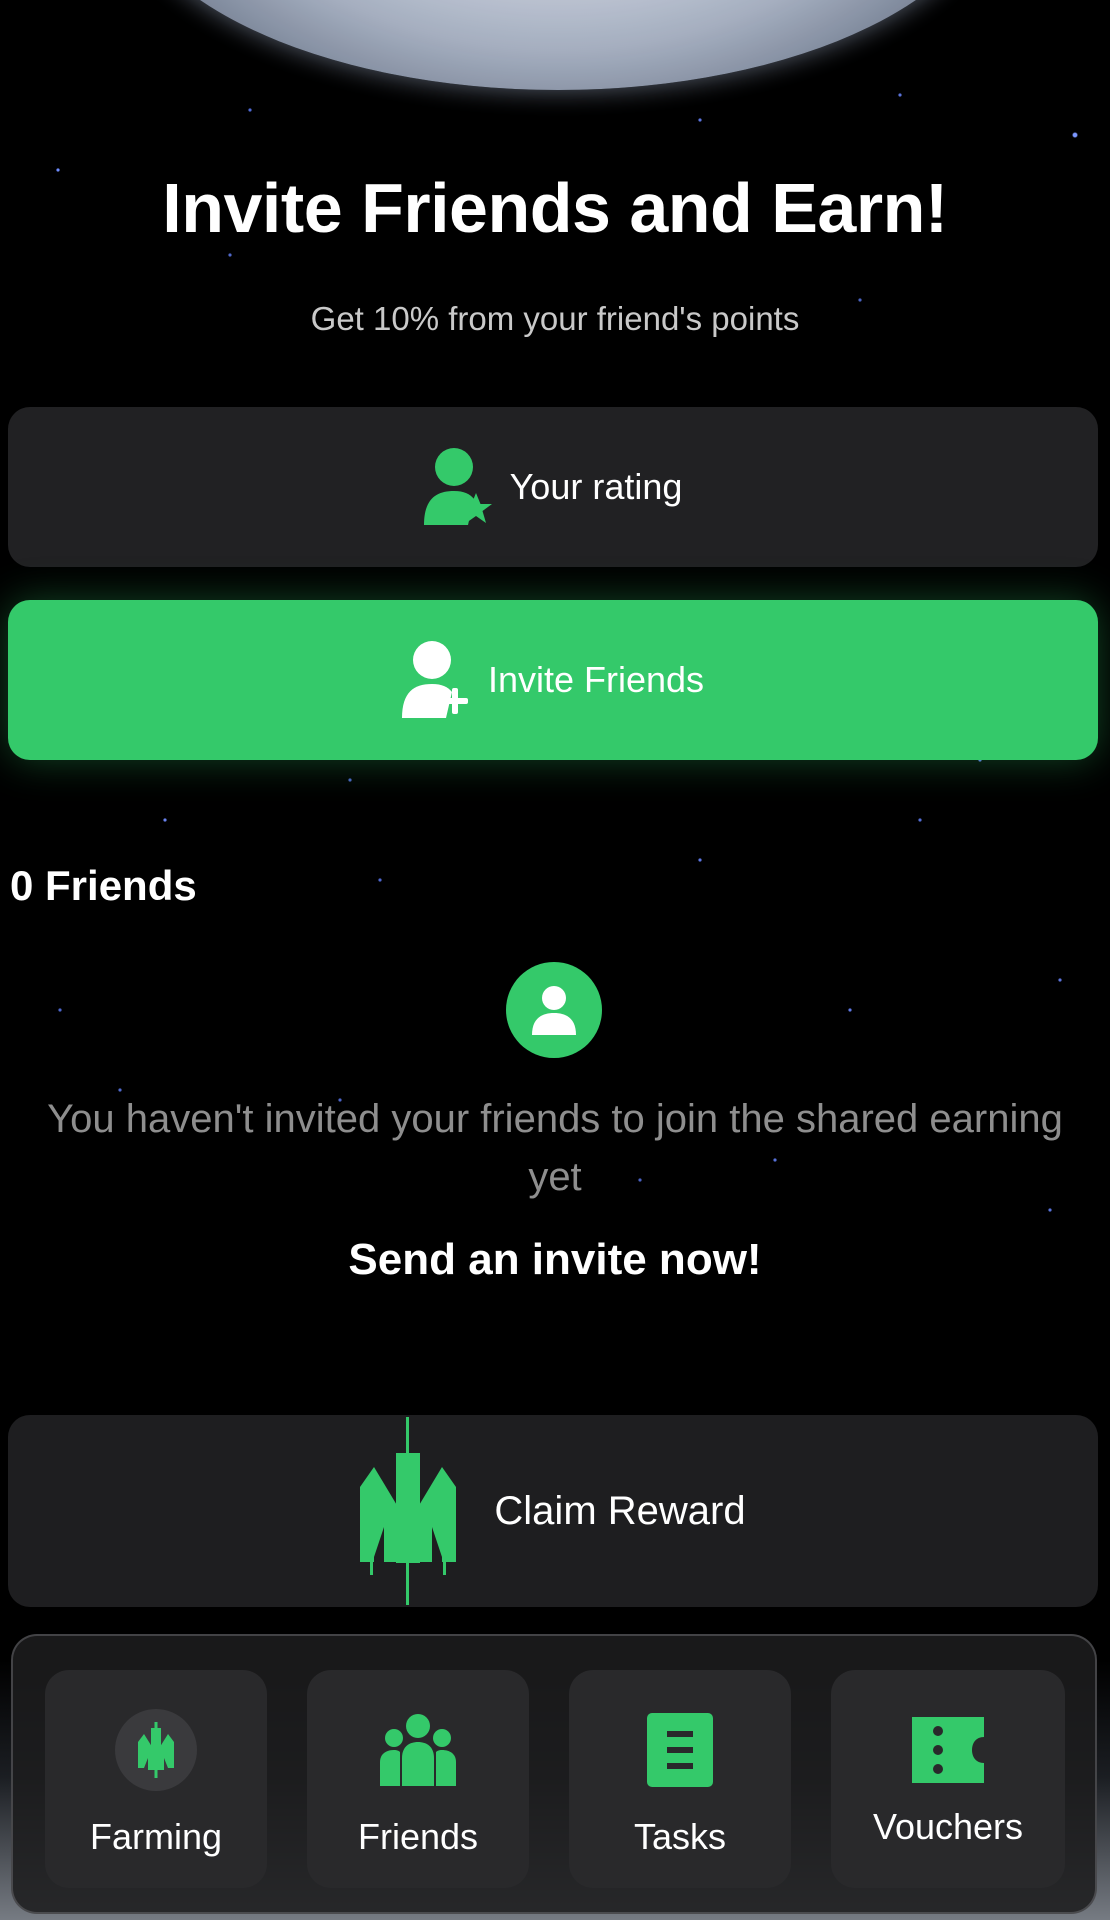 The image size is (1110, 1920). What do you see at coordinates (680, 1750) in the screenshot?
I see `document-icon` at bounding box center [680, 1750].